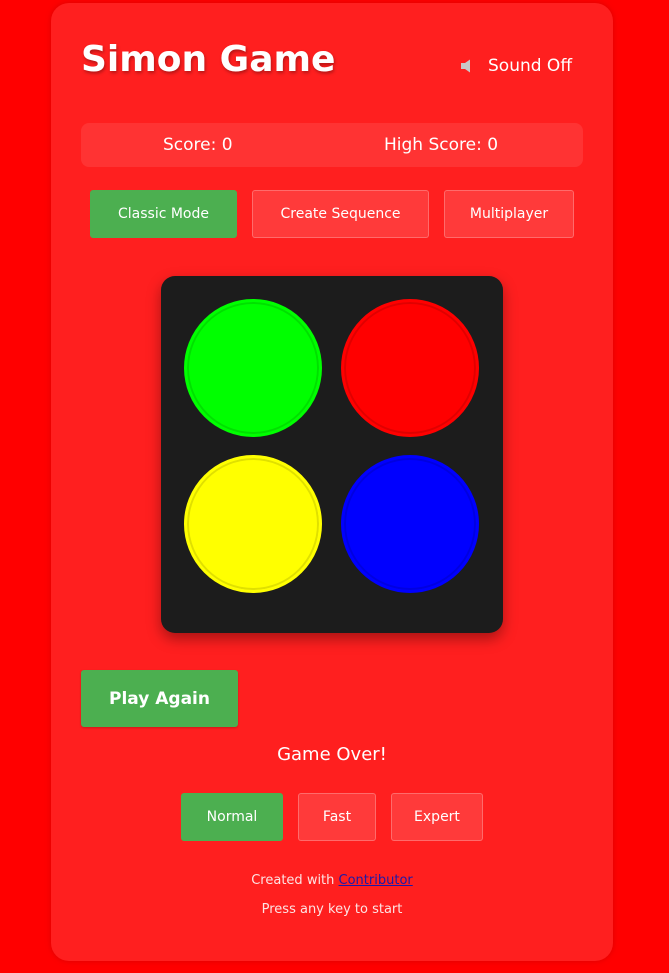 This screenshot has width=669, height=973. I want to click on game-status: Game Over!, so click(332, 754).